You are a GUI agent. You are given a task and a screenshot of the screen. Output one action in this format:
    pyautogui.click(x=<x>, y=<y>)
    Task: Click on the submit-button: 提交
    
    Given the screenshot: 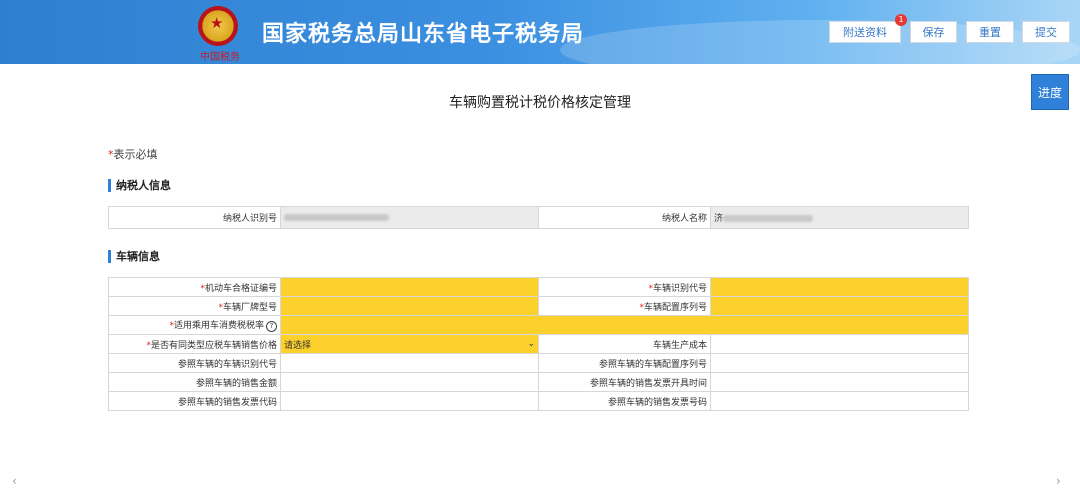 What is the action you would take?
    pyautogui.click(x=1046, y=32)
    